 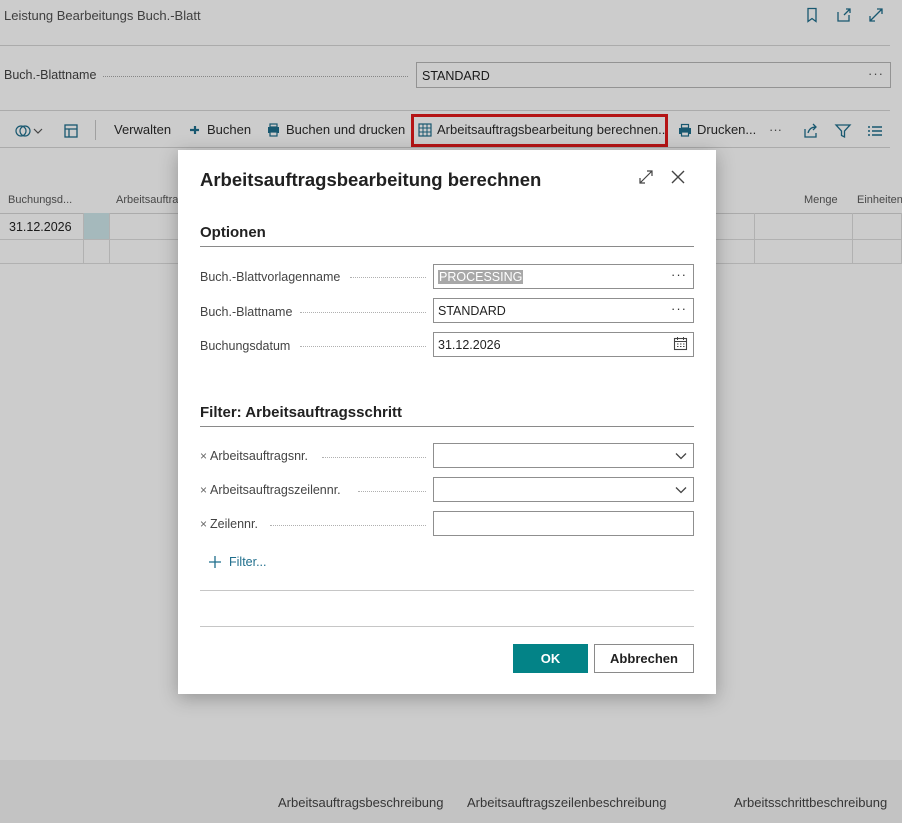 I want to click on filter-line-no-label: × Zeilennr., so click(x=229, y=524).